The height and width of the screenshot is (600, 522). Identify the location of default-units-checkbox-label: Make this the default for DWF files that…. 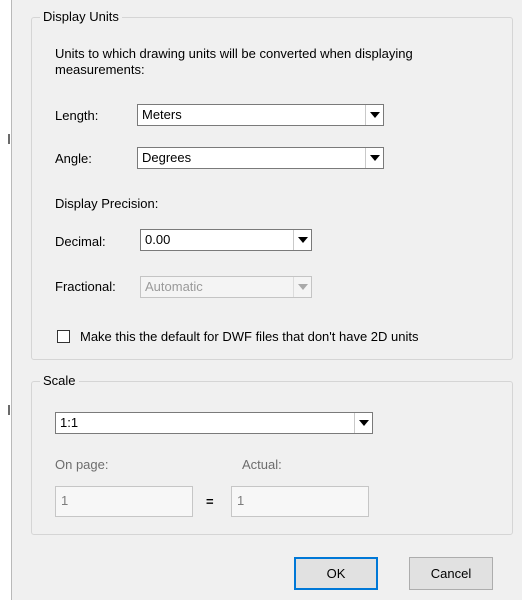
(249, 337).